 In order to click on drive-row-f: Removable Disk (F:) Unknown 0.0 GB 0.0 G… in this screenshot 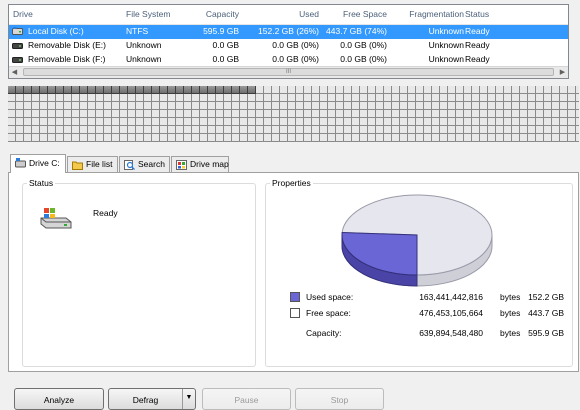, I will do `click(288, 60)`.